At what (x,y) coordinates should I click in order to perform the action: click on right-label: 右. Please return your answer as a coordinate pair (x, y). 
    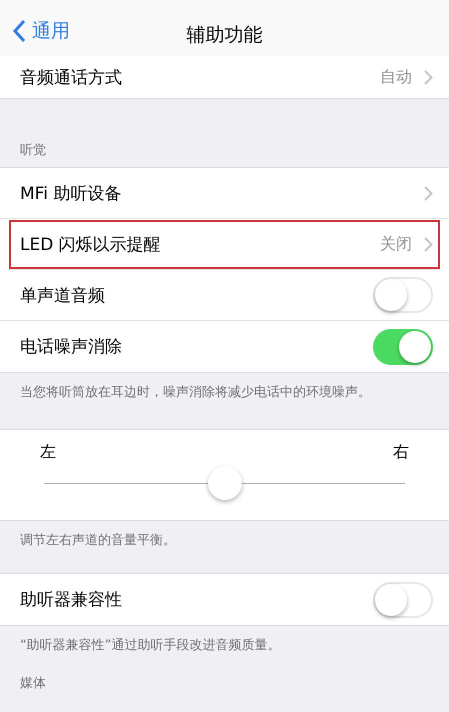
    Looking at the image, I should click on (401, 452).